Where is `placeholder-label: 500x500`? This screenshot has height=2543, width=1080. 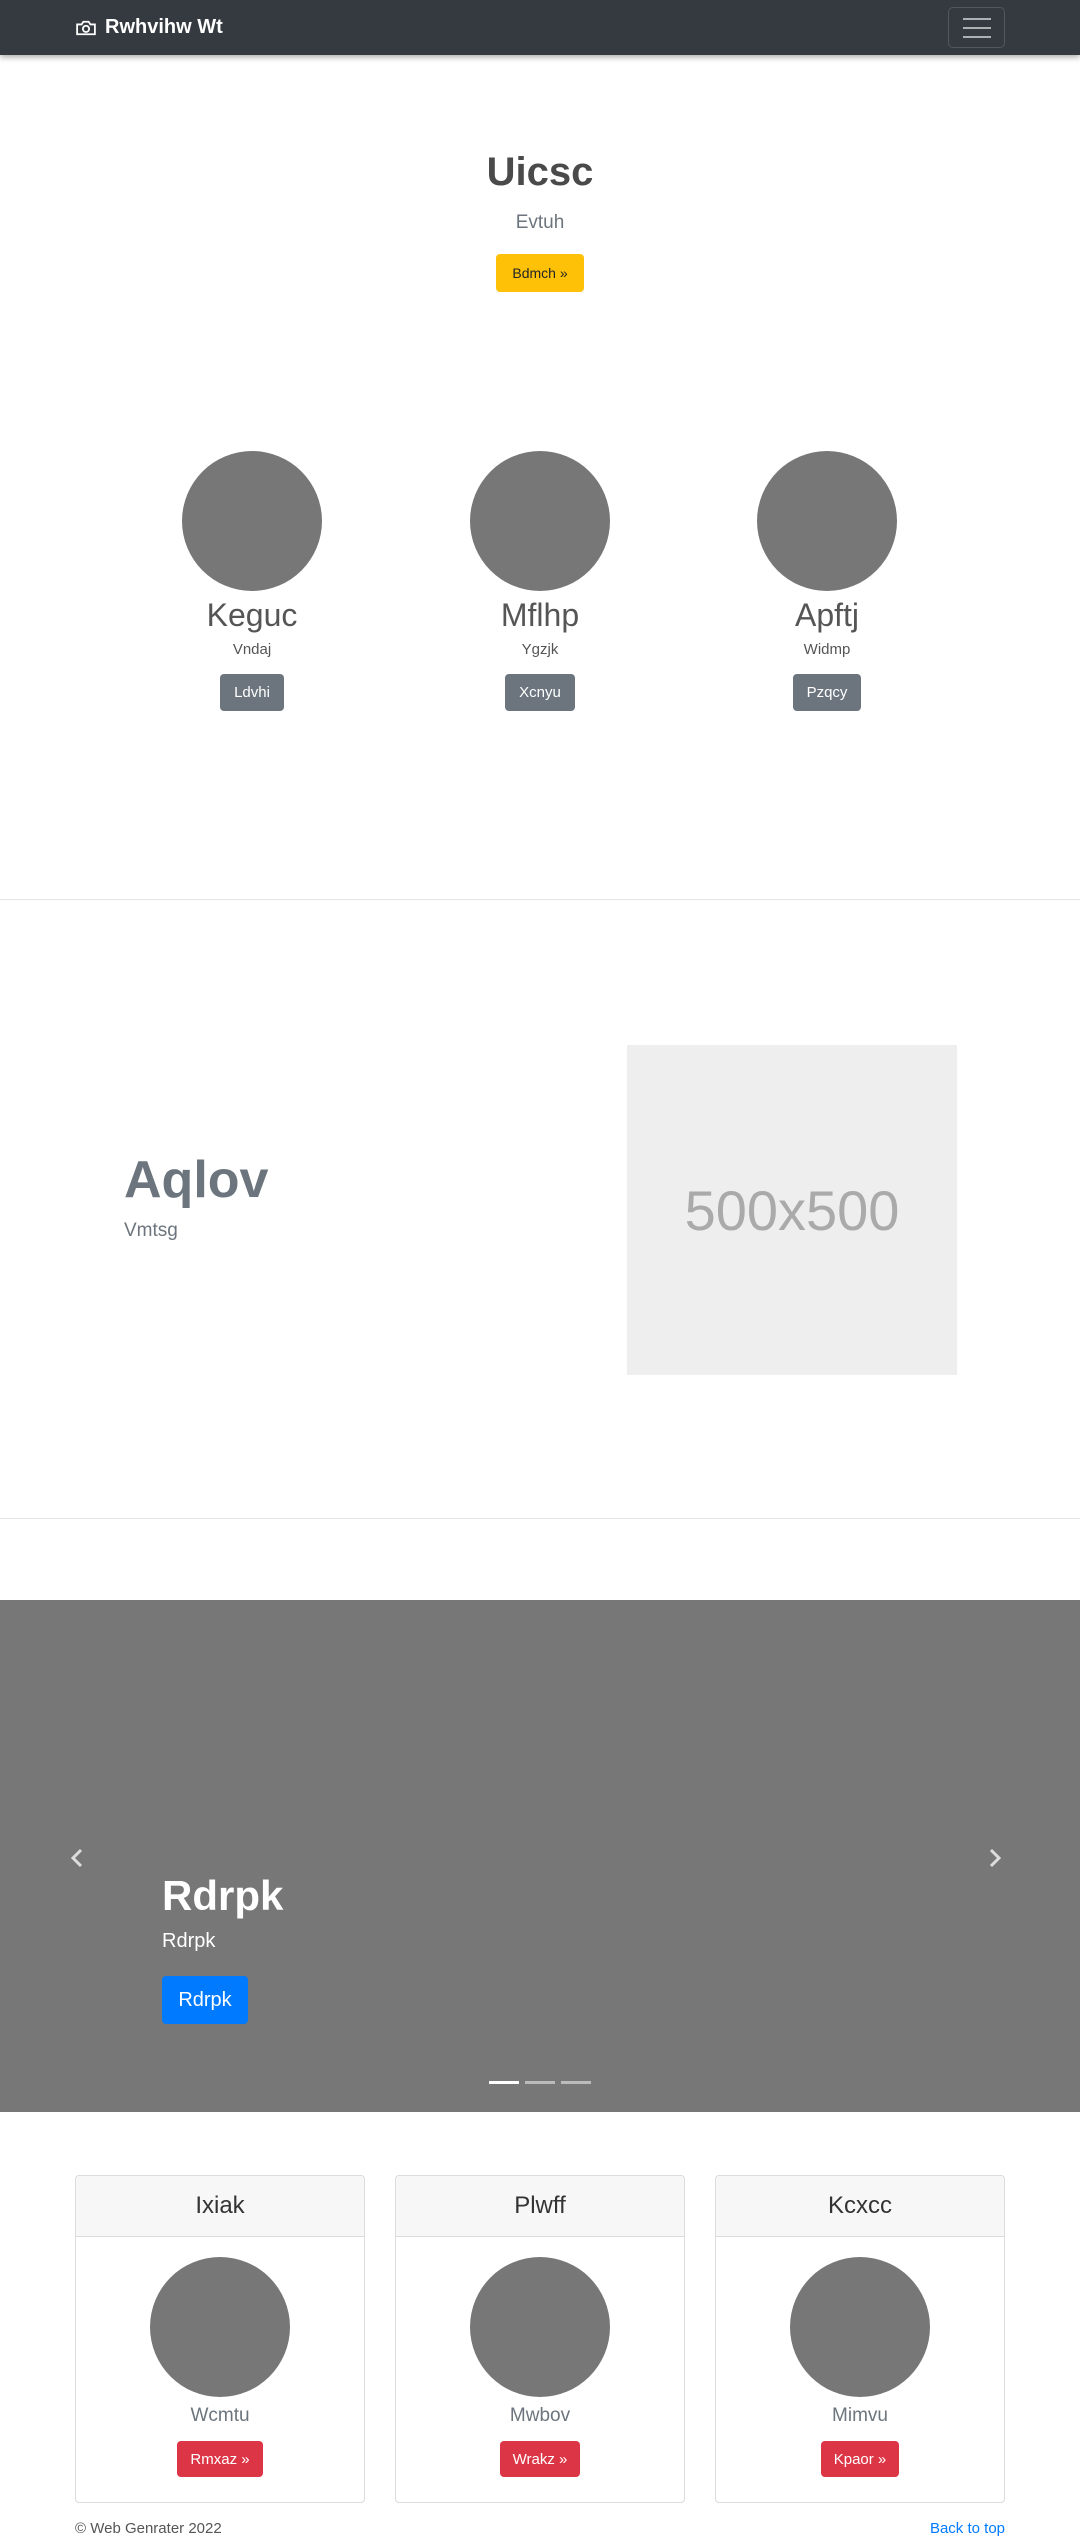
placeholder-label: 500x500 is located at coordinates (792, 1210).